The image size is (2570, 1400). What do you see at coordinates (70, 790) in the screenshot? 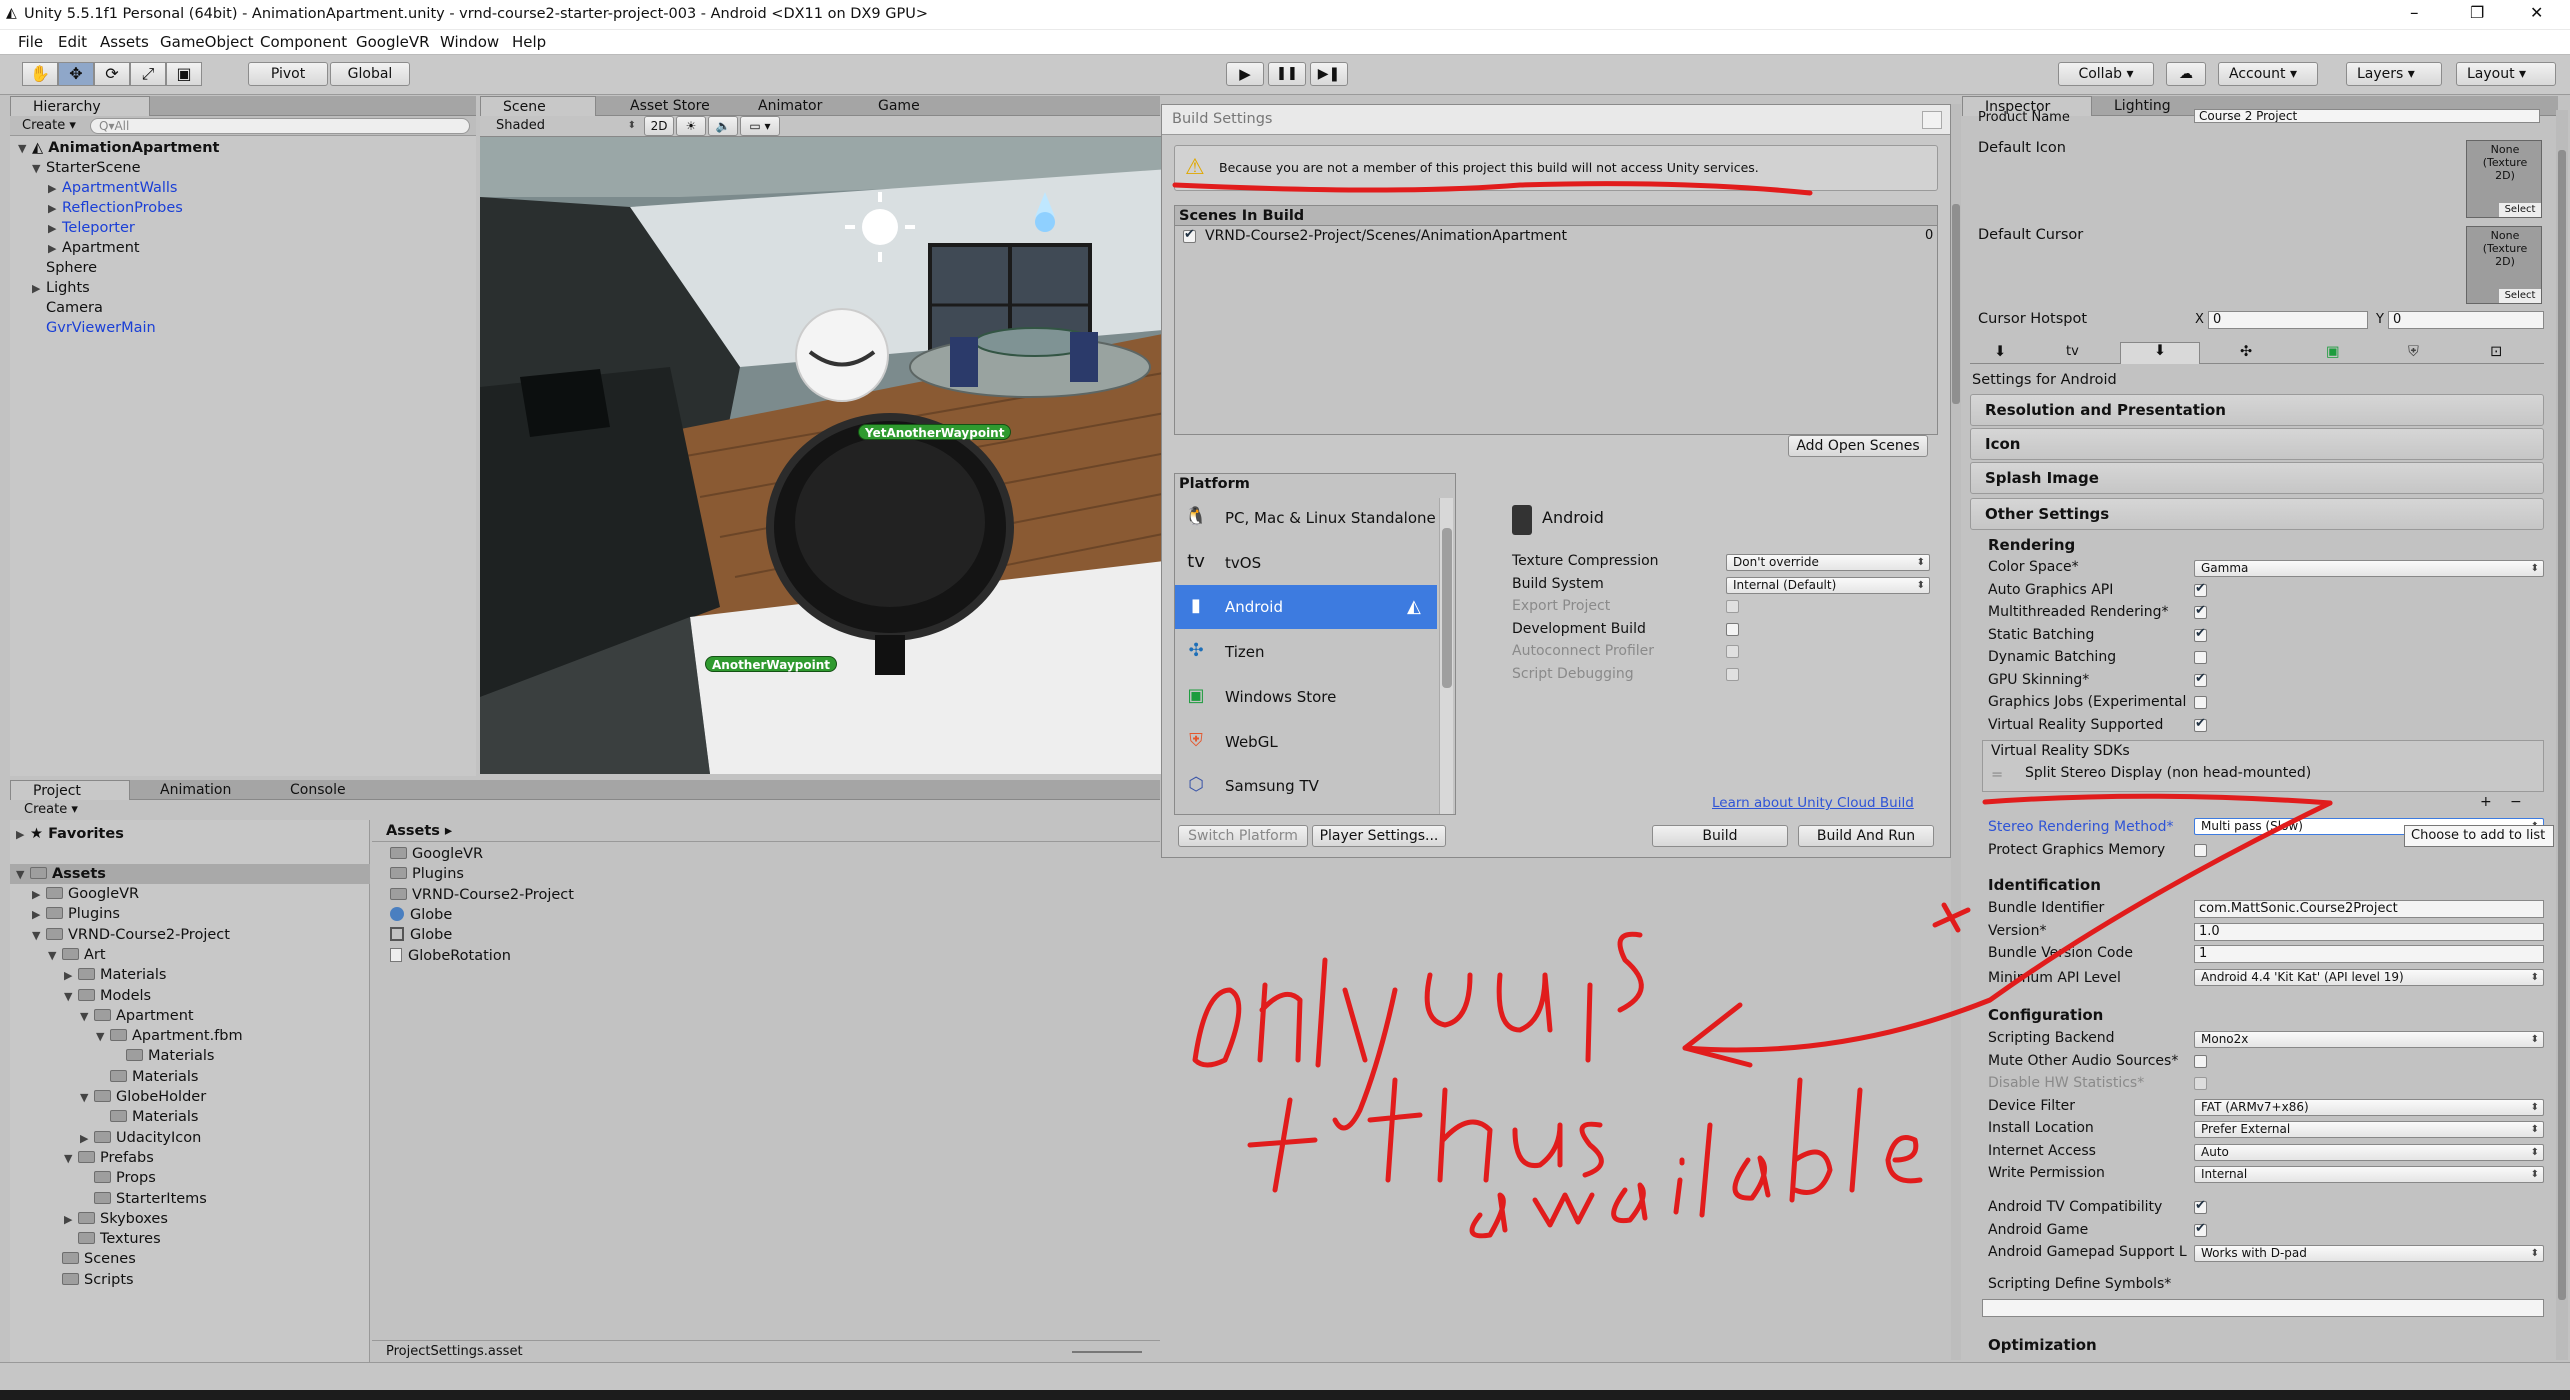
I see `tab-project: Project` at bounding box center [70, 790].